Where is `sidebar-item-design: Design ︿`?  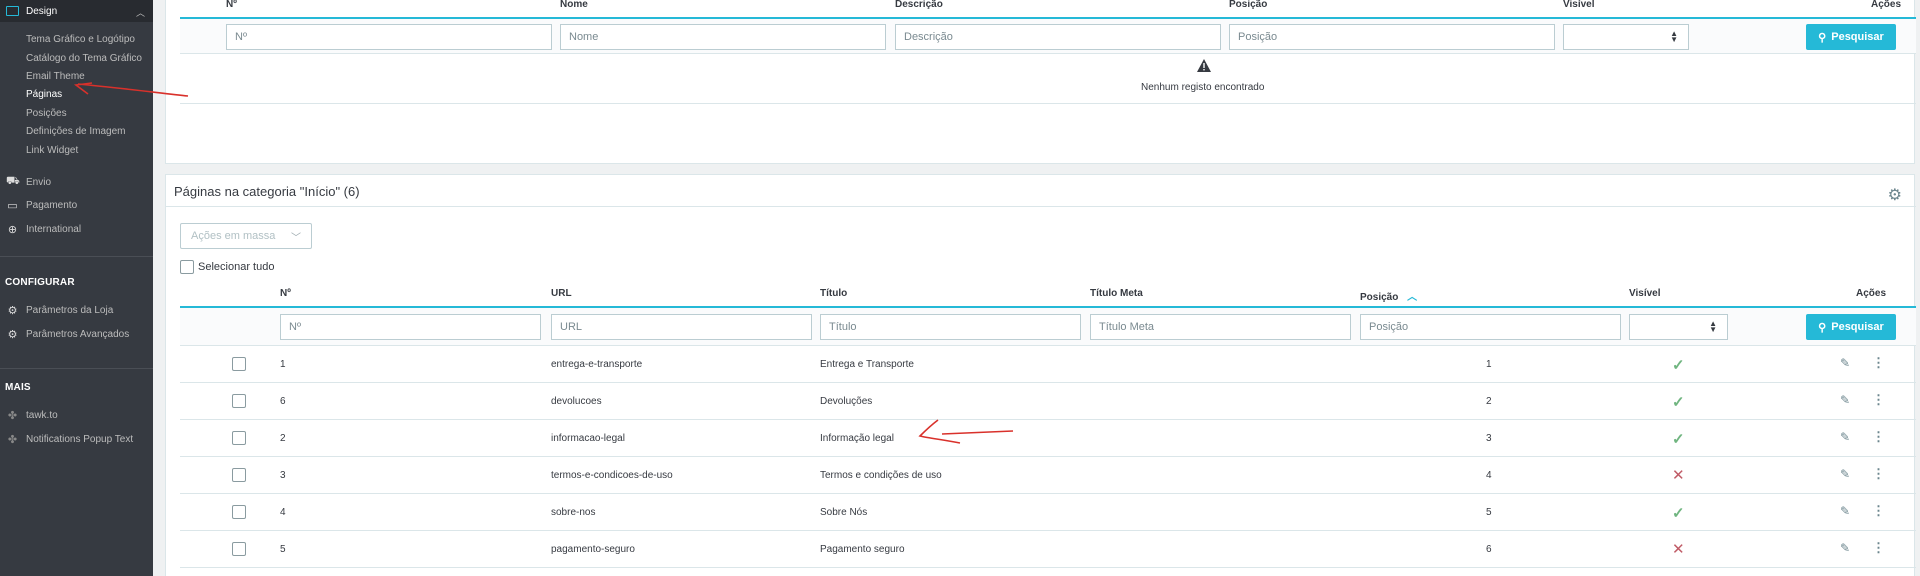 sidebar-item-design: Design ︿ is located at coordinates (76, 11).